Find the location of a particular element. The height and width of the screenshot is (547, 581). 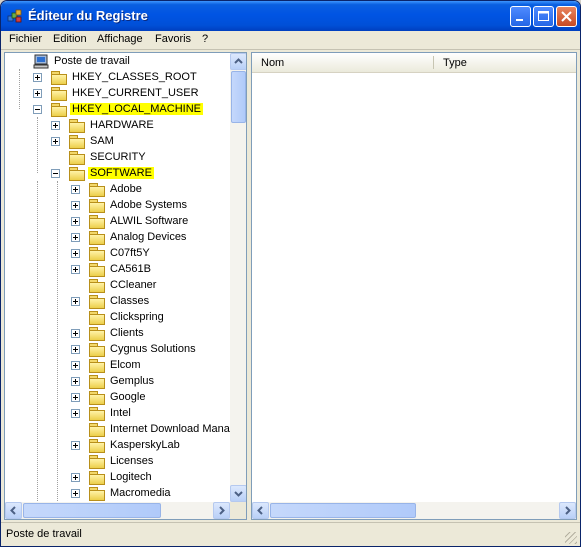

tree-vscroll-thumb is located at coordinates (238, 97).